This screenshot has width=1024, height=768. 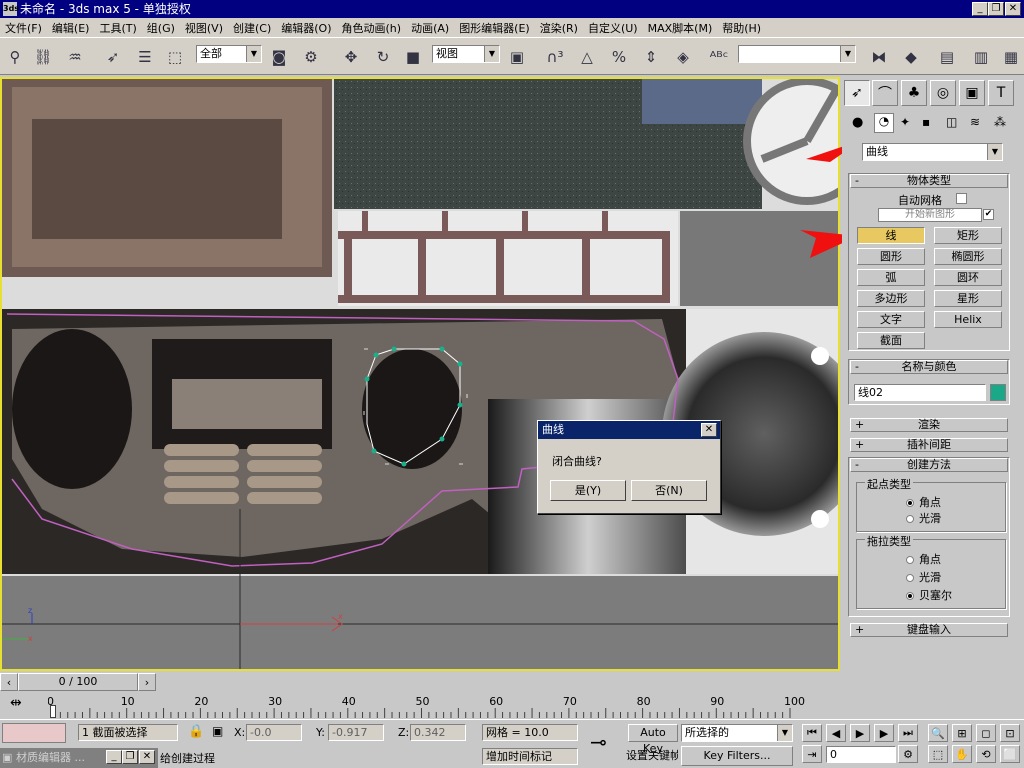 I want to click on timeline-ruler: ⇹ 0 10 20 30 40 50 60 70 80 90 100, so click(x=420, y=705).